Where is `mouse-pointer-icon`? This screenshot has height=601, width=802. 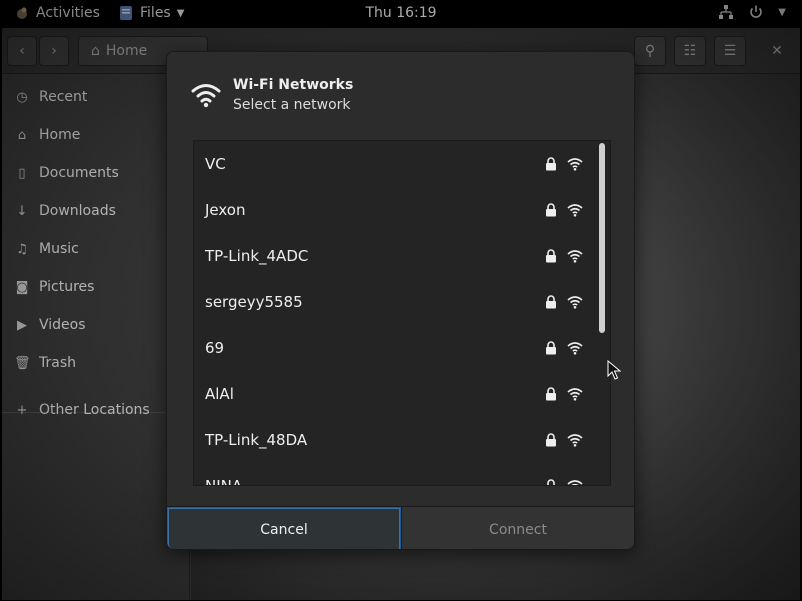
mouse-pointer-icon is located at coordinates (614, 370).